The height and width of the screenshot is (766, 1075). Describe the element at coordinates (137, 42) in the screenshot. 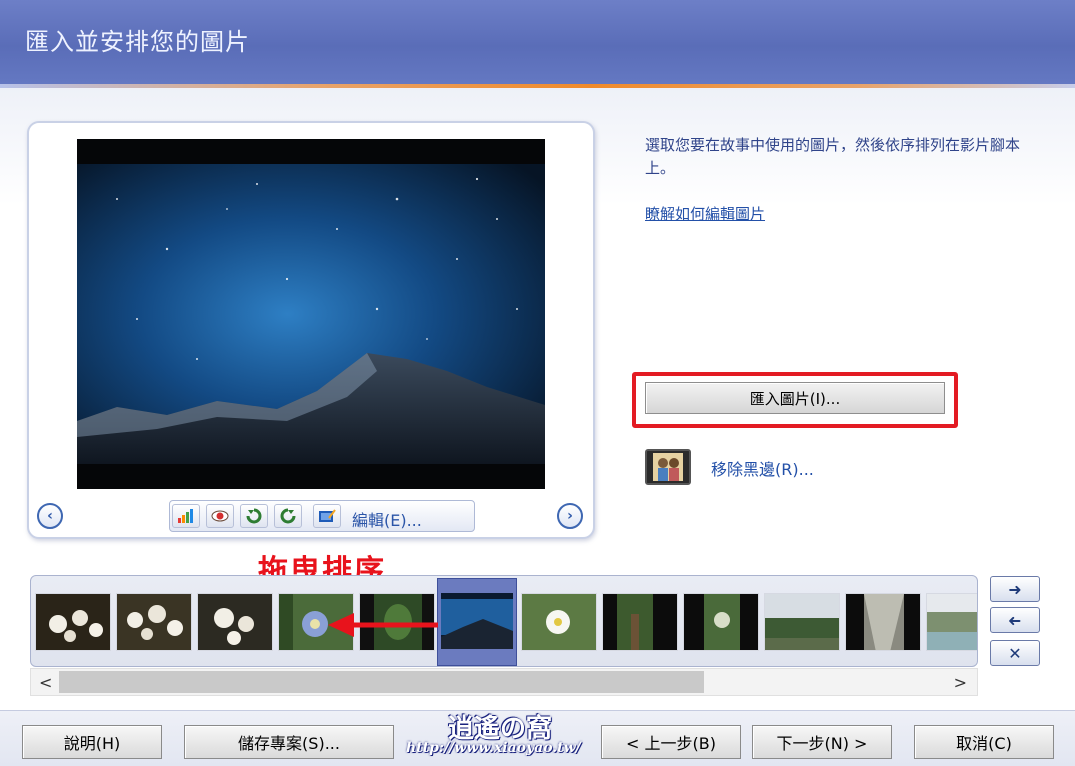

I see `page-title: 匯入並安排您的圖片` at that location.